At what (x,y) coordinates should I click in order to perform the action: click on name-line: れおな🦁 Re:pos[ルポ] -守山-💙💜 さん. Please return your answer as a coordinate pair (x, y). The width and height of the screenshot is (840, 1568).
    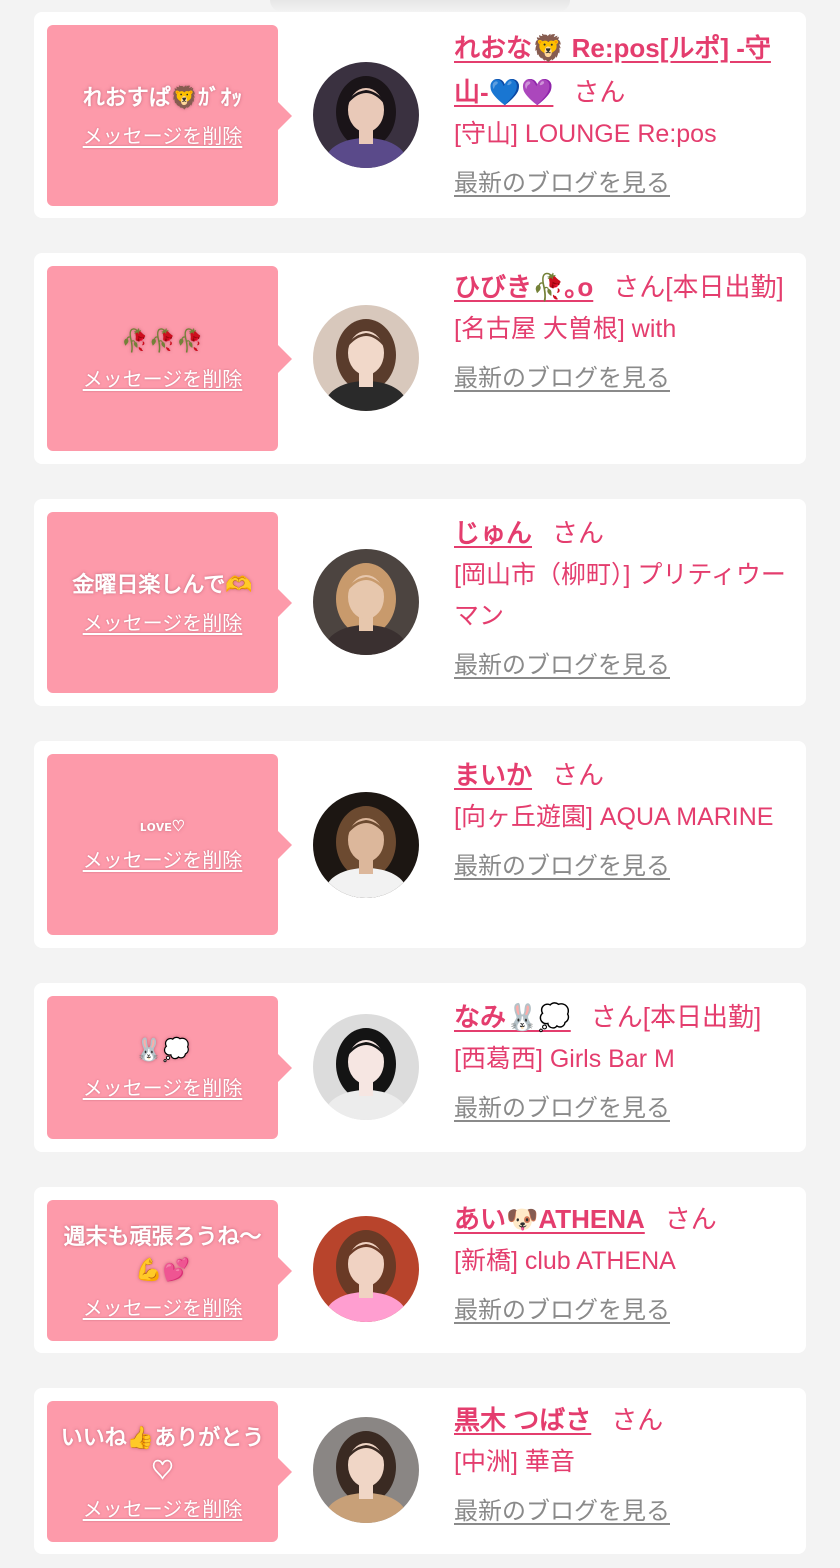
    Looking at the image, I should click on (626, 70).